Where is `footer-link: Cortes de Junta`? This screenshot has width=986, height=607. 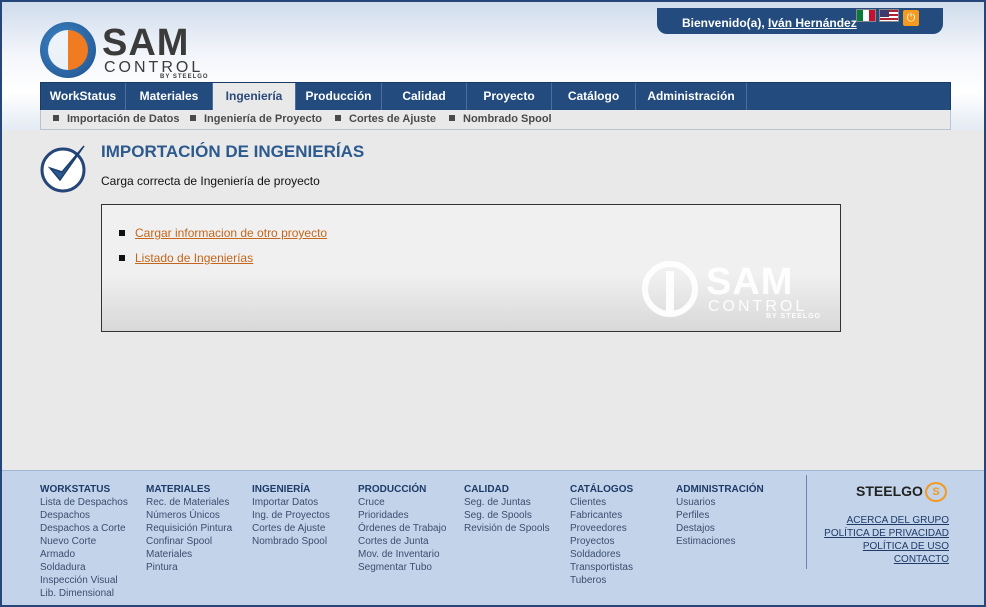
footer-link: Cortes de Junta is located at coordinates (402, 541).